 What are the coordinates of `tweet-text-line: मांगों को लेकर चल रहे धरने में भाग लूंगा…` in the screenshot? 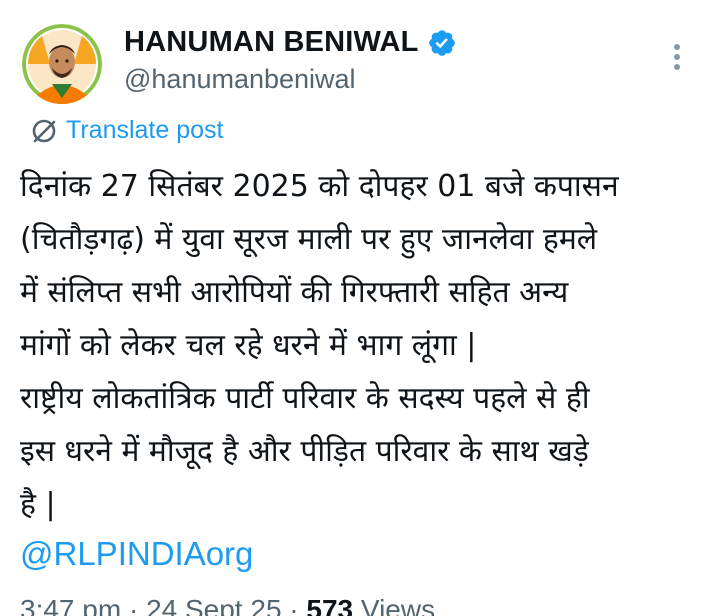 It's located at (248, 345).